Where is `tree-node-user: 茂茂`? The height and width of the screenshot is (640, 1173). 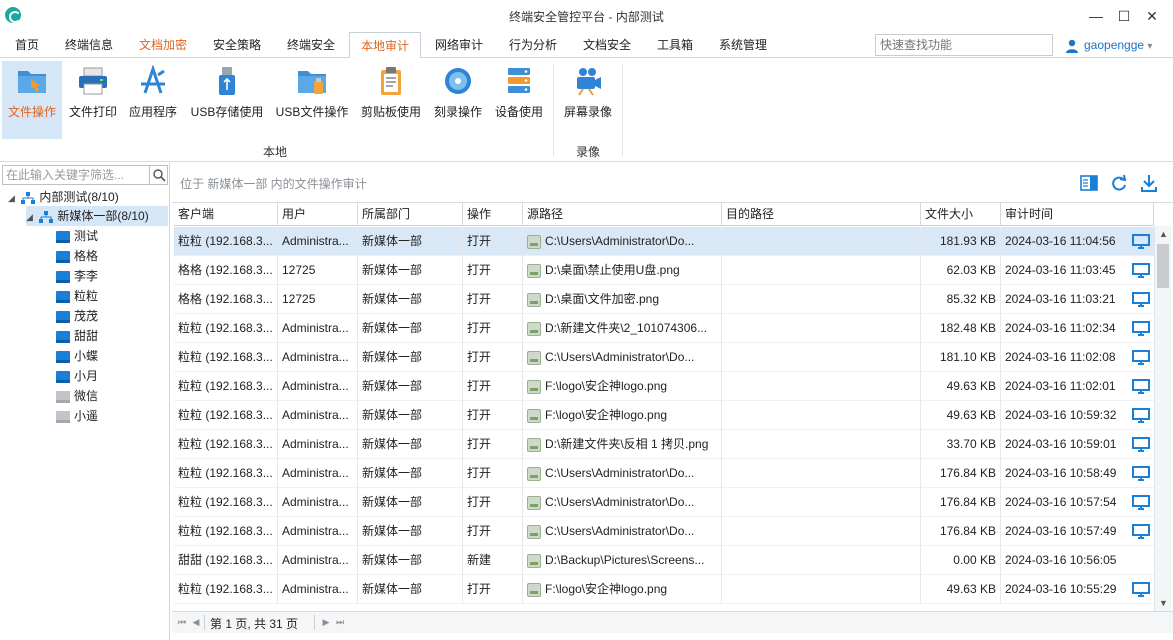
tree-node-user: 茂茂 is located at coordinates (112, 316).